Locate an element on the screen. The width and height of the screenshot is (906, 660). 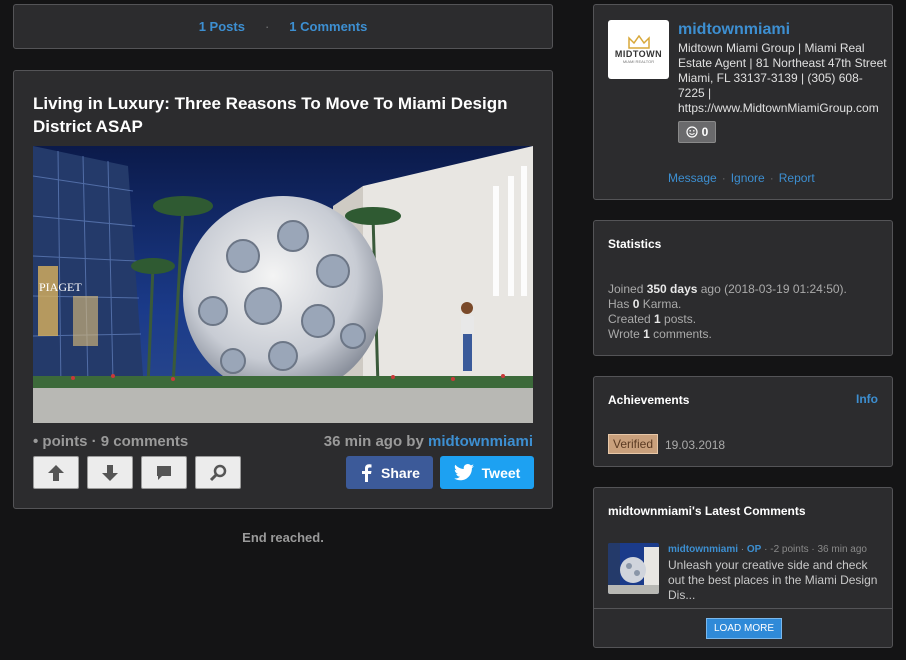
posts-count-link: 1 Posts is located at coordinates (222, 26).